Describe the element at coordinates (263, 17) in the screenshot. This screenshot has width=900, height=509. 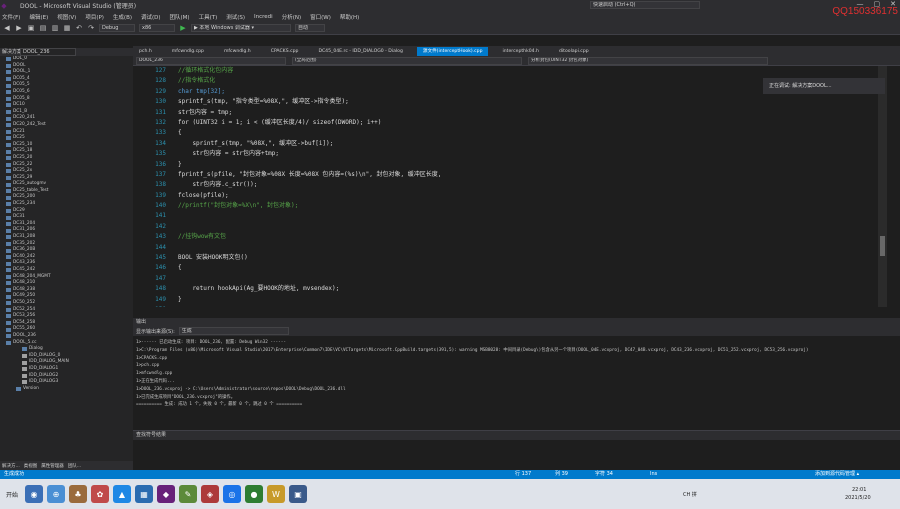
I see `menu-incredi: Incredi` at that location.